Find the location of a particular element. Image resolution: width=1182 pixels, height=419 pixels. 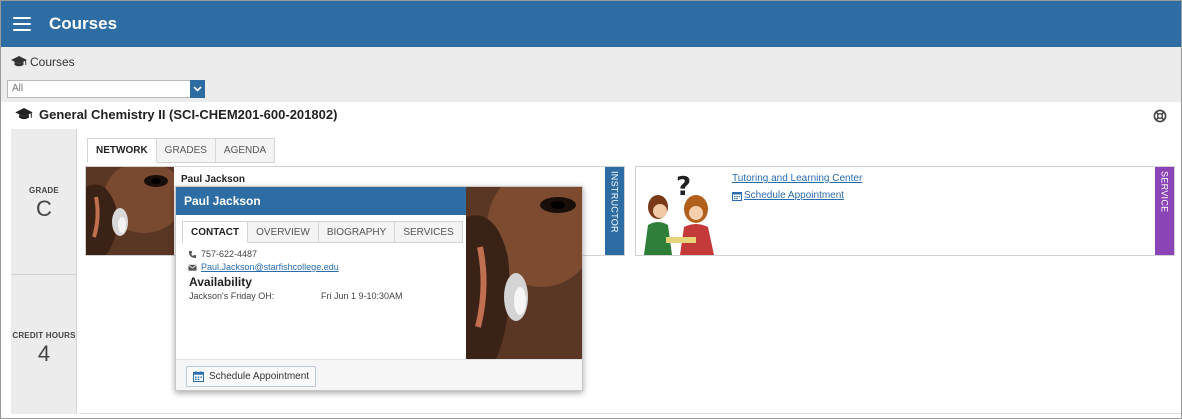

popup-footer: Schedule Appointment is located at coordinates (379, 374).